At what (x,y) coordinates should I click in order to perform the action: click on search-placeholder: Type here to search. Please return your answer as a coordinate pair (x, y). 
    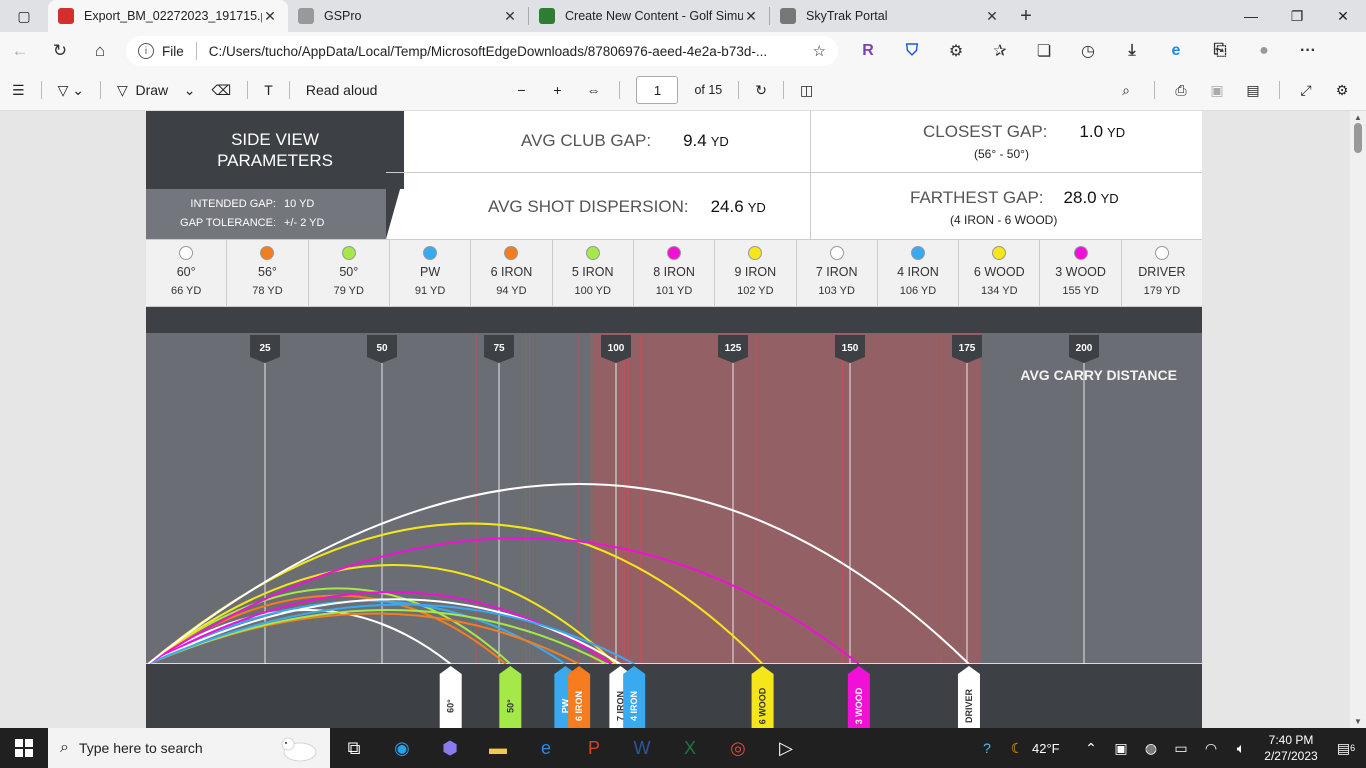
    Looking at the image, I should click on (140, 748).